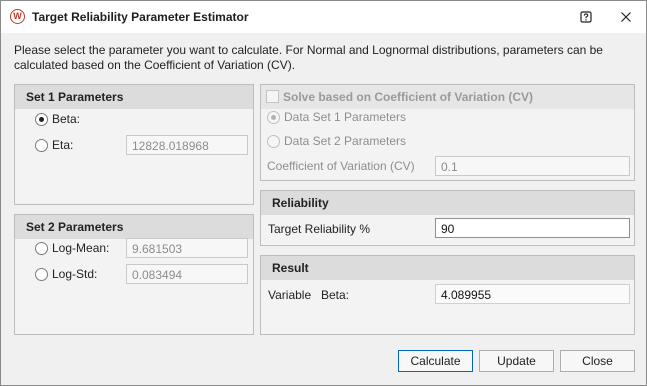  Describe the element at coordinates (75, 227) in the screenshot. I see `set2-title: Set 2 Parameters` at that location.